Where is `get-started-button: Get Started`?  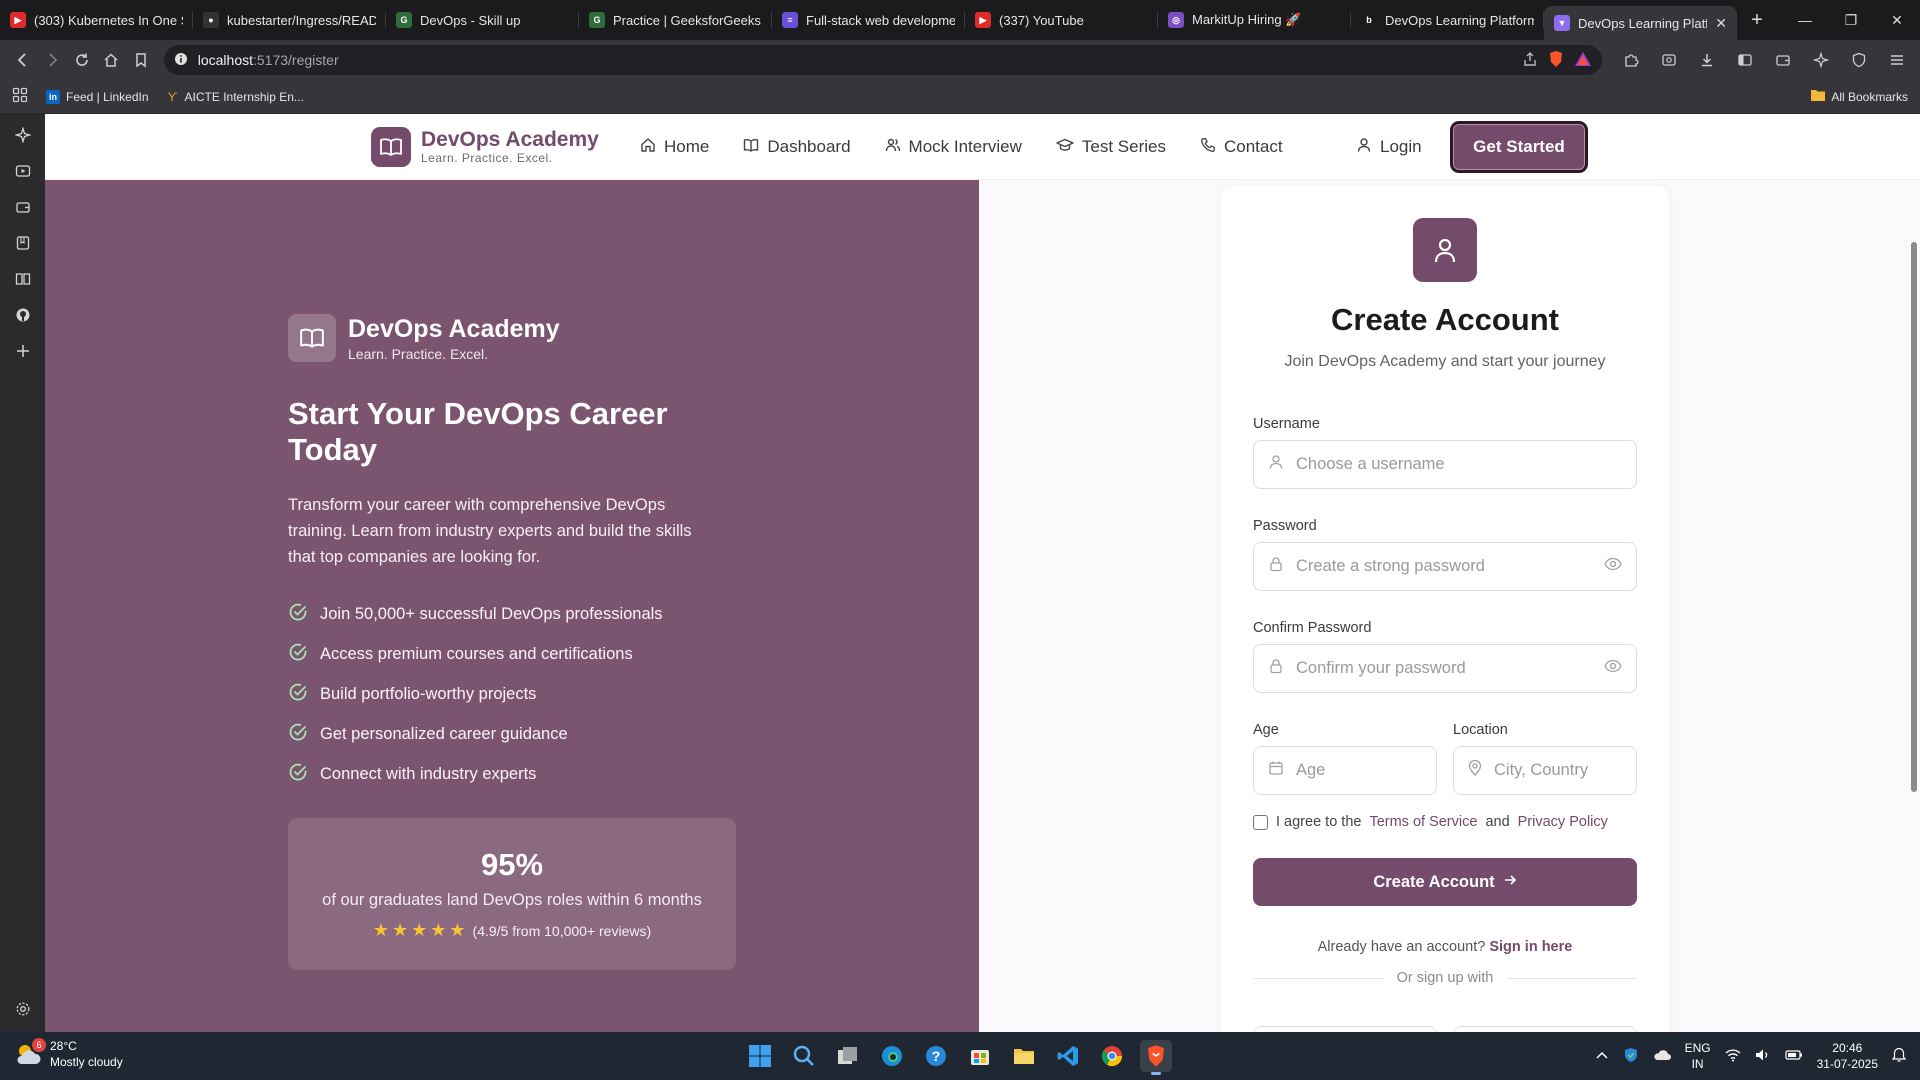 get-started-button: Get Started is located at coordinates (1519, 147).